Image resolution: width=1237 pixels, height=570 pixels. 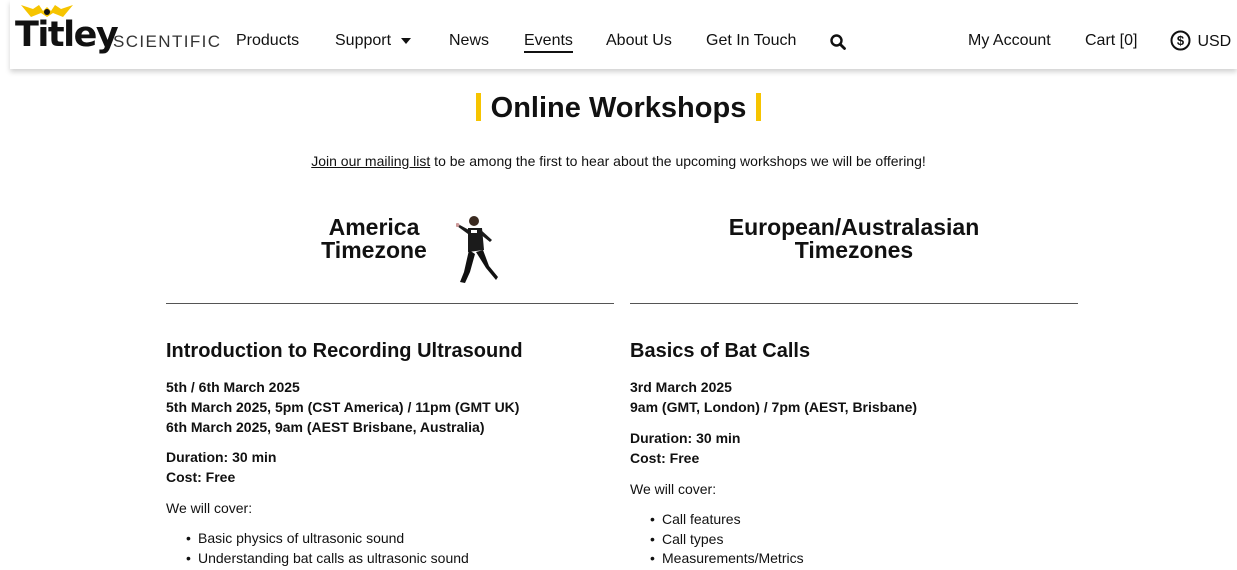 I want to click on nav-get-in-touch: Get In Touch, so click(x=751, y=41).